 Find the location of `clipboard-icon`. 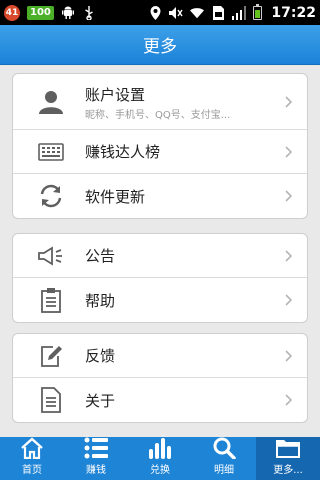

clipboard-icon is located at coordinates (51, 300).